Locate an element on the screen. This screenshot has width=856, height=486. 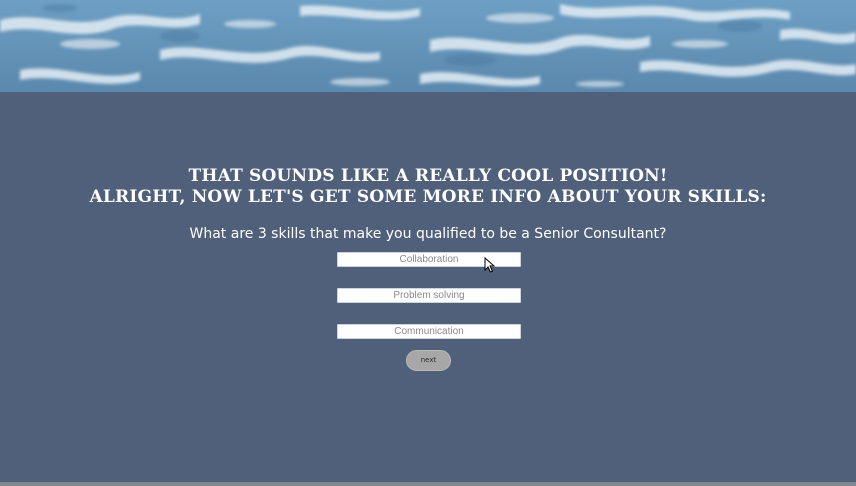
bottom-edge is located at coordinates (428, 484).